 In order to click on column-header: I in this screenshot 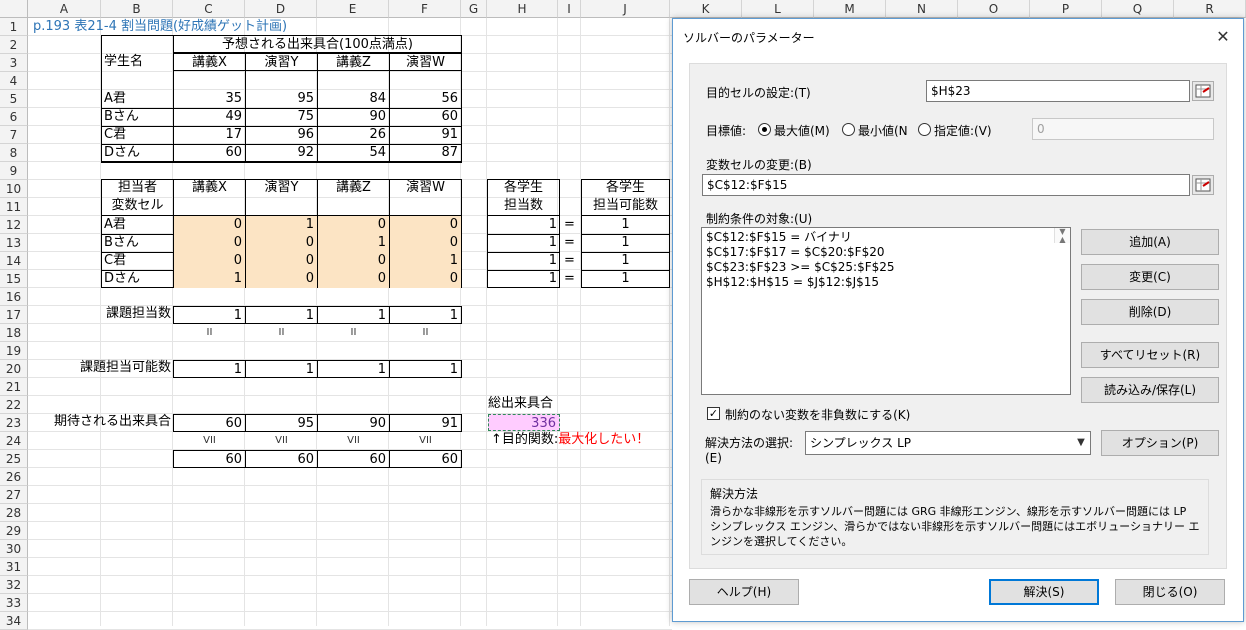, I will do `click(569, 9)`.